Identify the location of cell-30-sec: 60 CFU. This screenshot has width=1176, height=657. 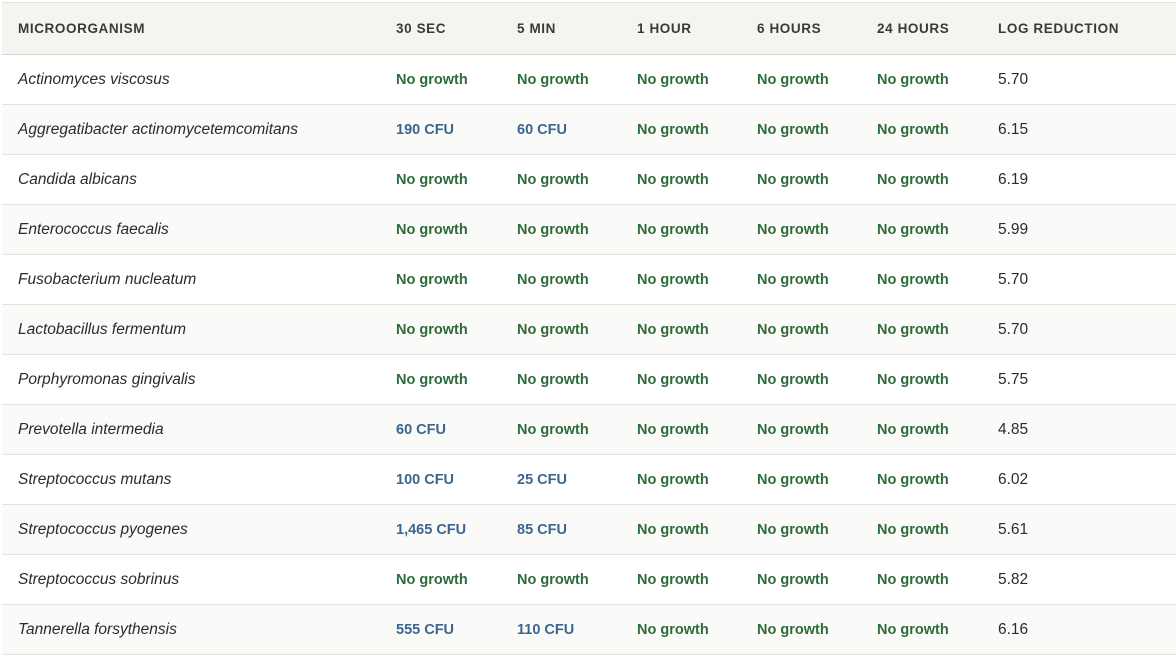
(456, 429).